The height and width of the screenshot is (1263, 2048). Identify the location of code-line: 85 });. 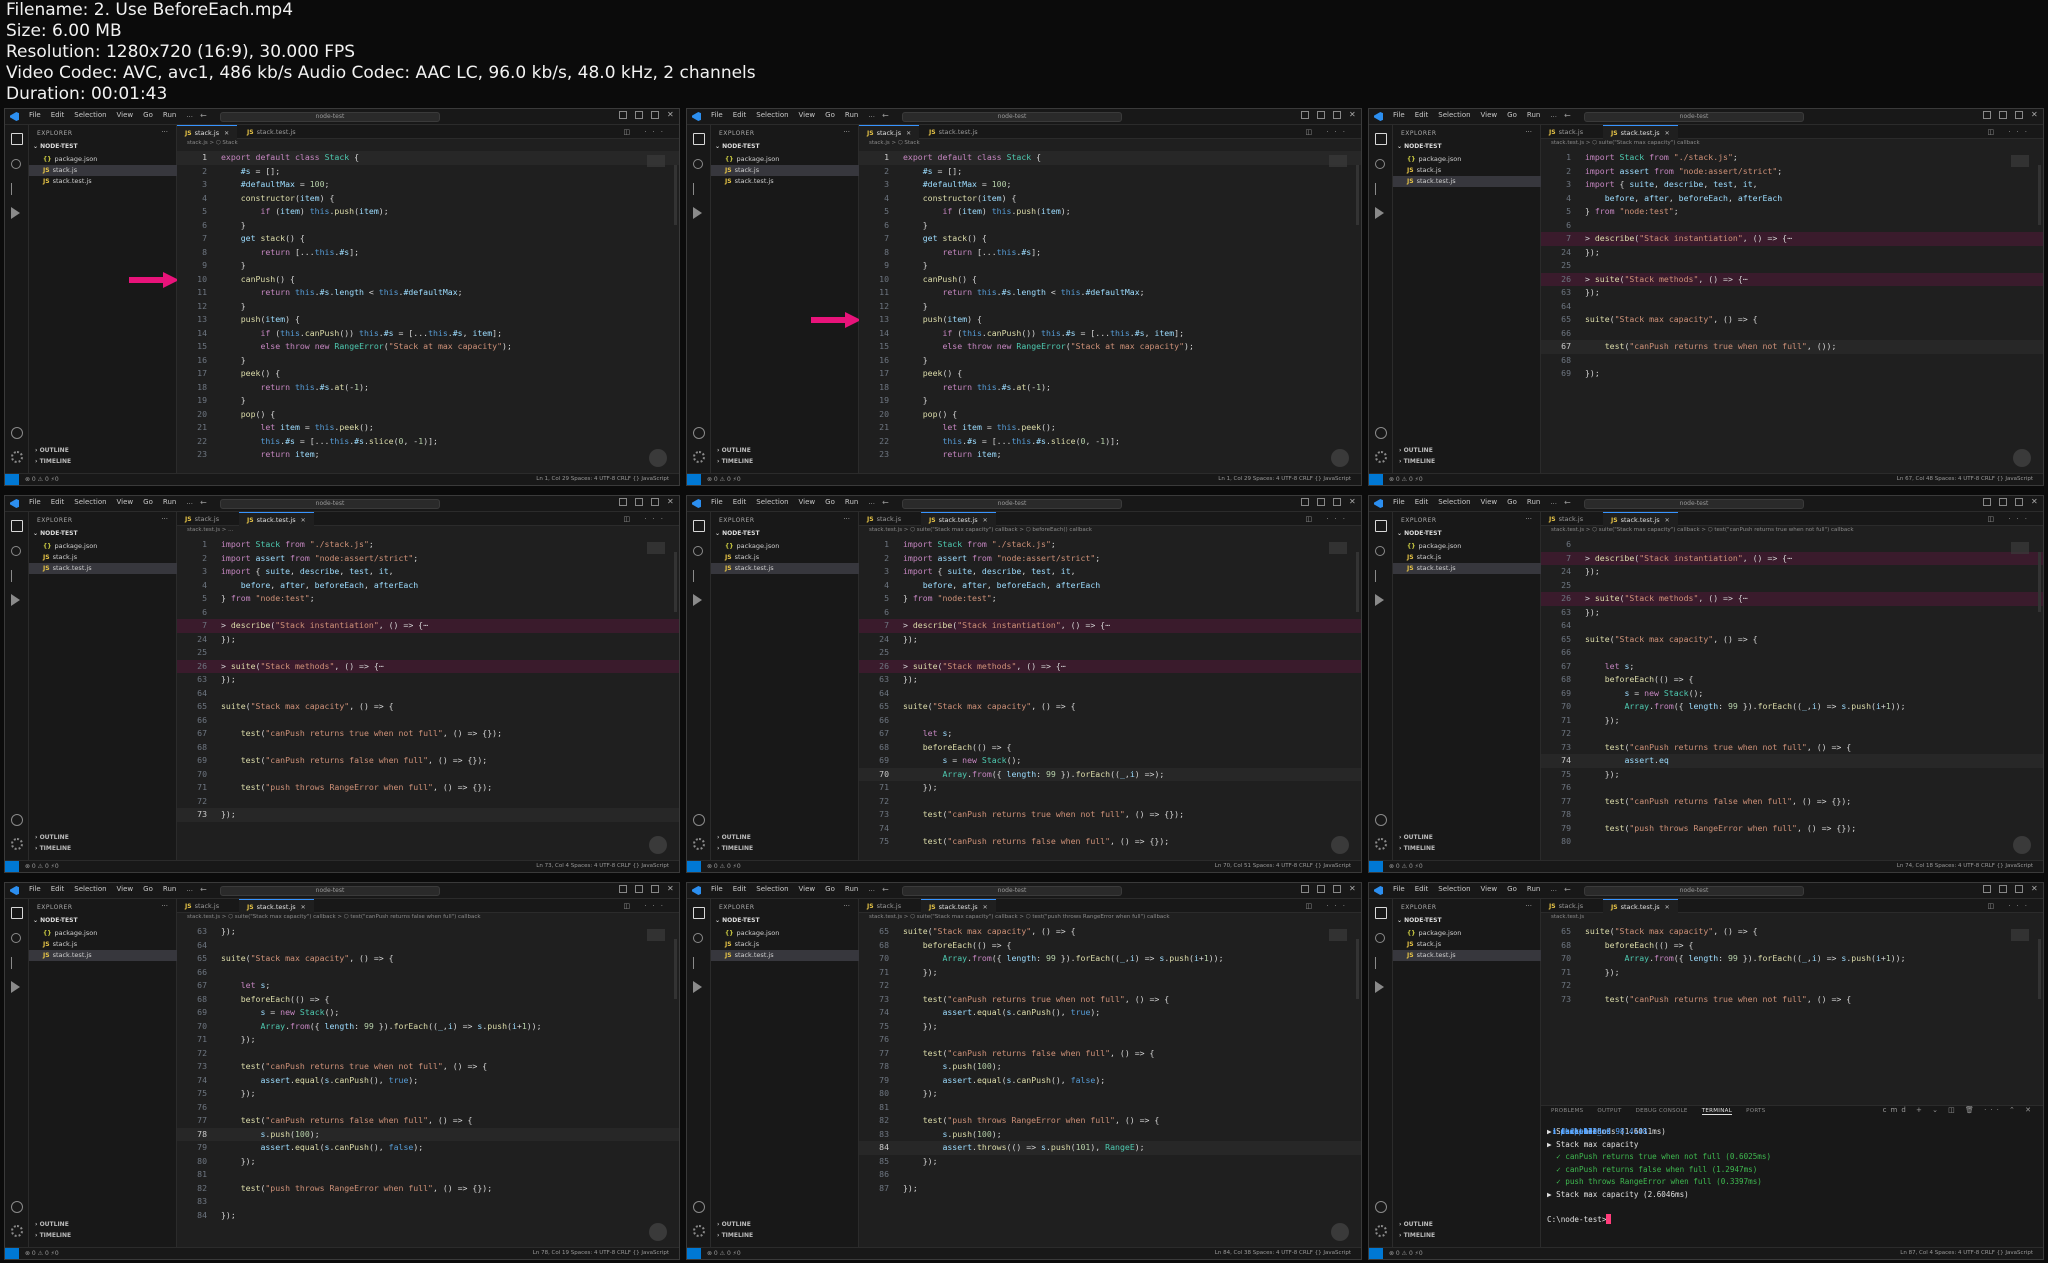
(1110, 1162).